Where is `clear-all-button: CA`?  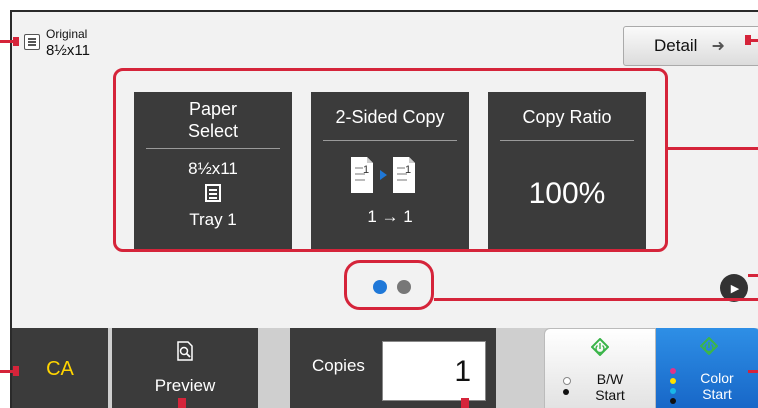
clear-all-button: CA is located at coordinates (60, 368).